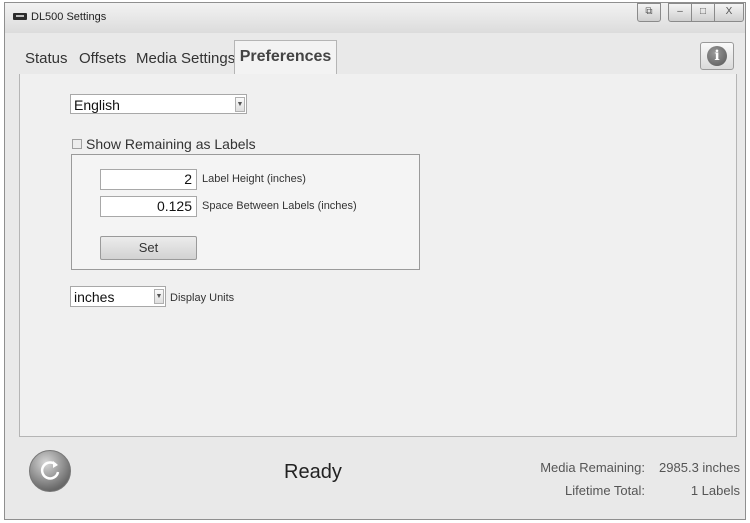 This screenshot has height=523, width=750. I want to click on title-bar: DL500 Settings ⧉ – □ X, so click(375, 18).